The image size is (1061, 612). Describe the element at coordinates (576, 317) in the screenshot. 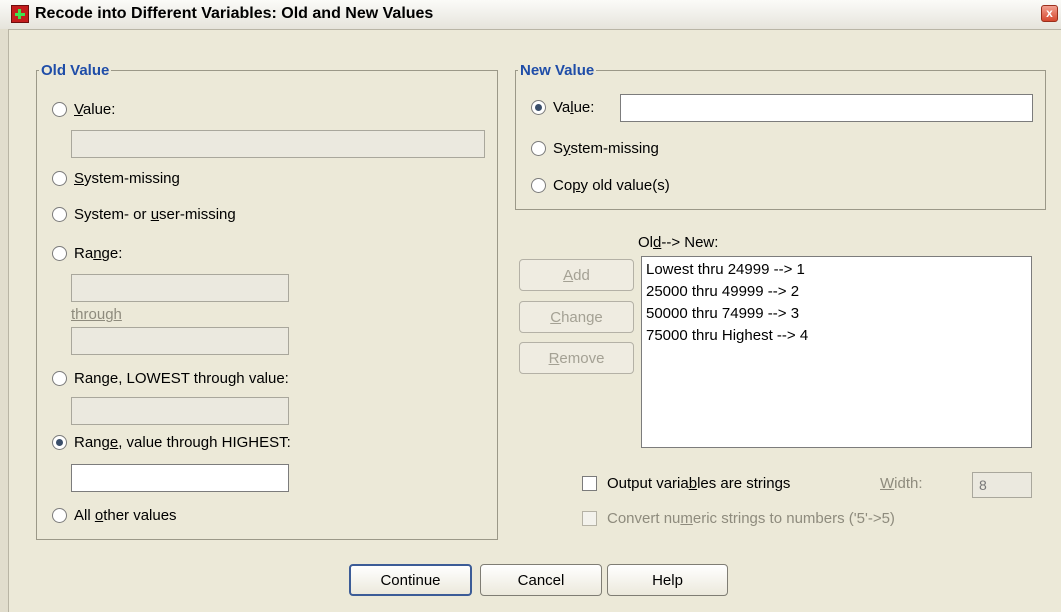

I see `change-button: Change` at that location.